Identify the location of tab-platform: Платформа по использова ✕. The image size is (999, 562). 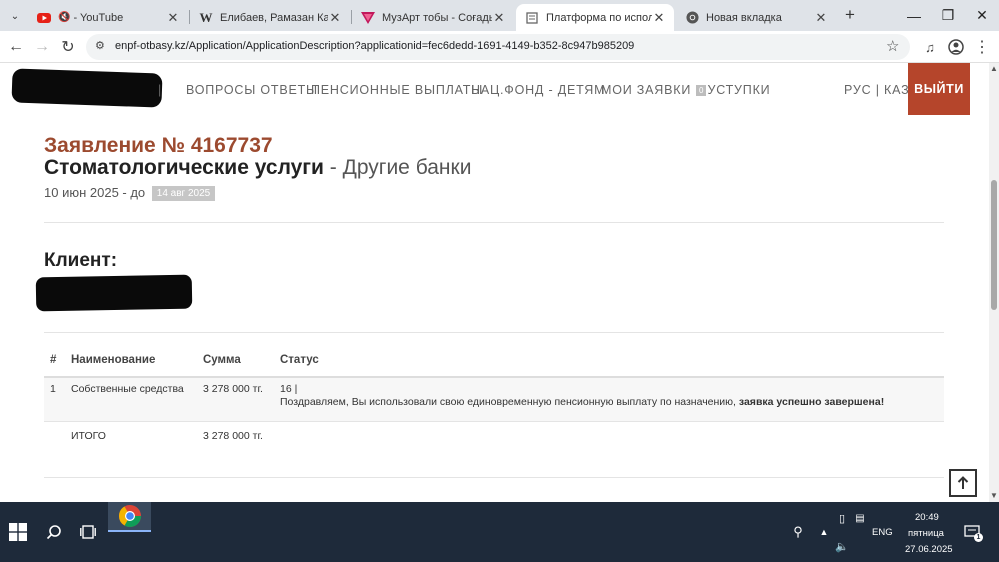
(595, 17).